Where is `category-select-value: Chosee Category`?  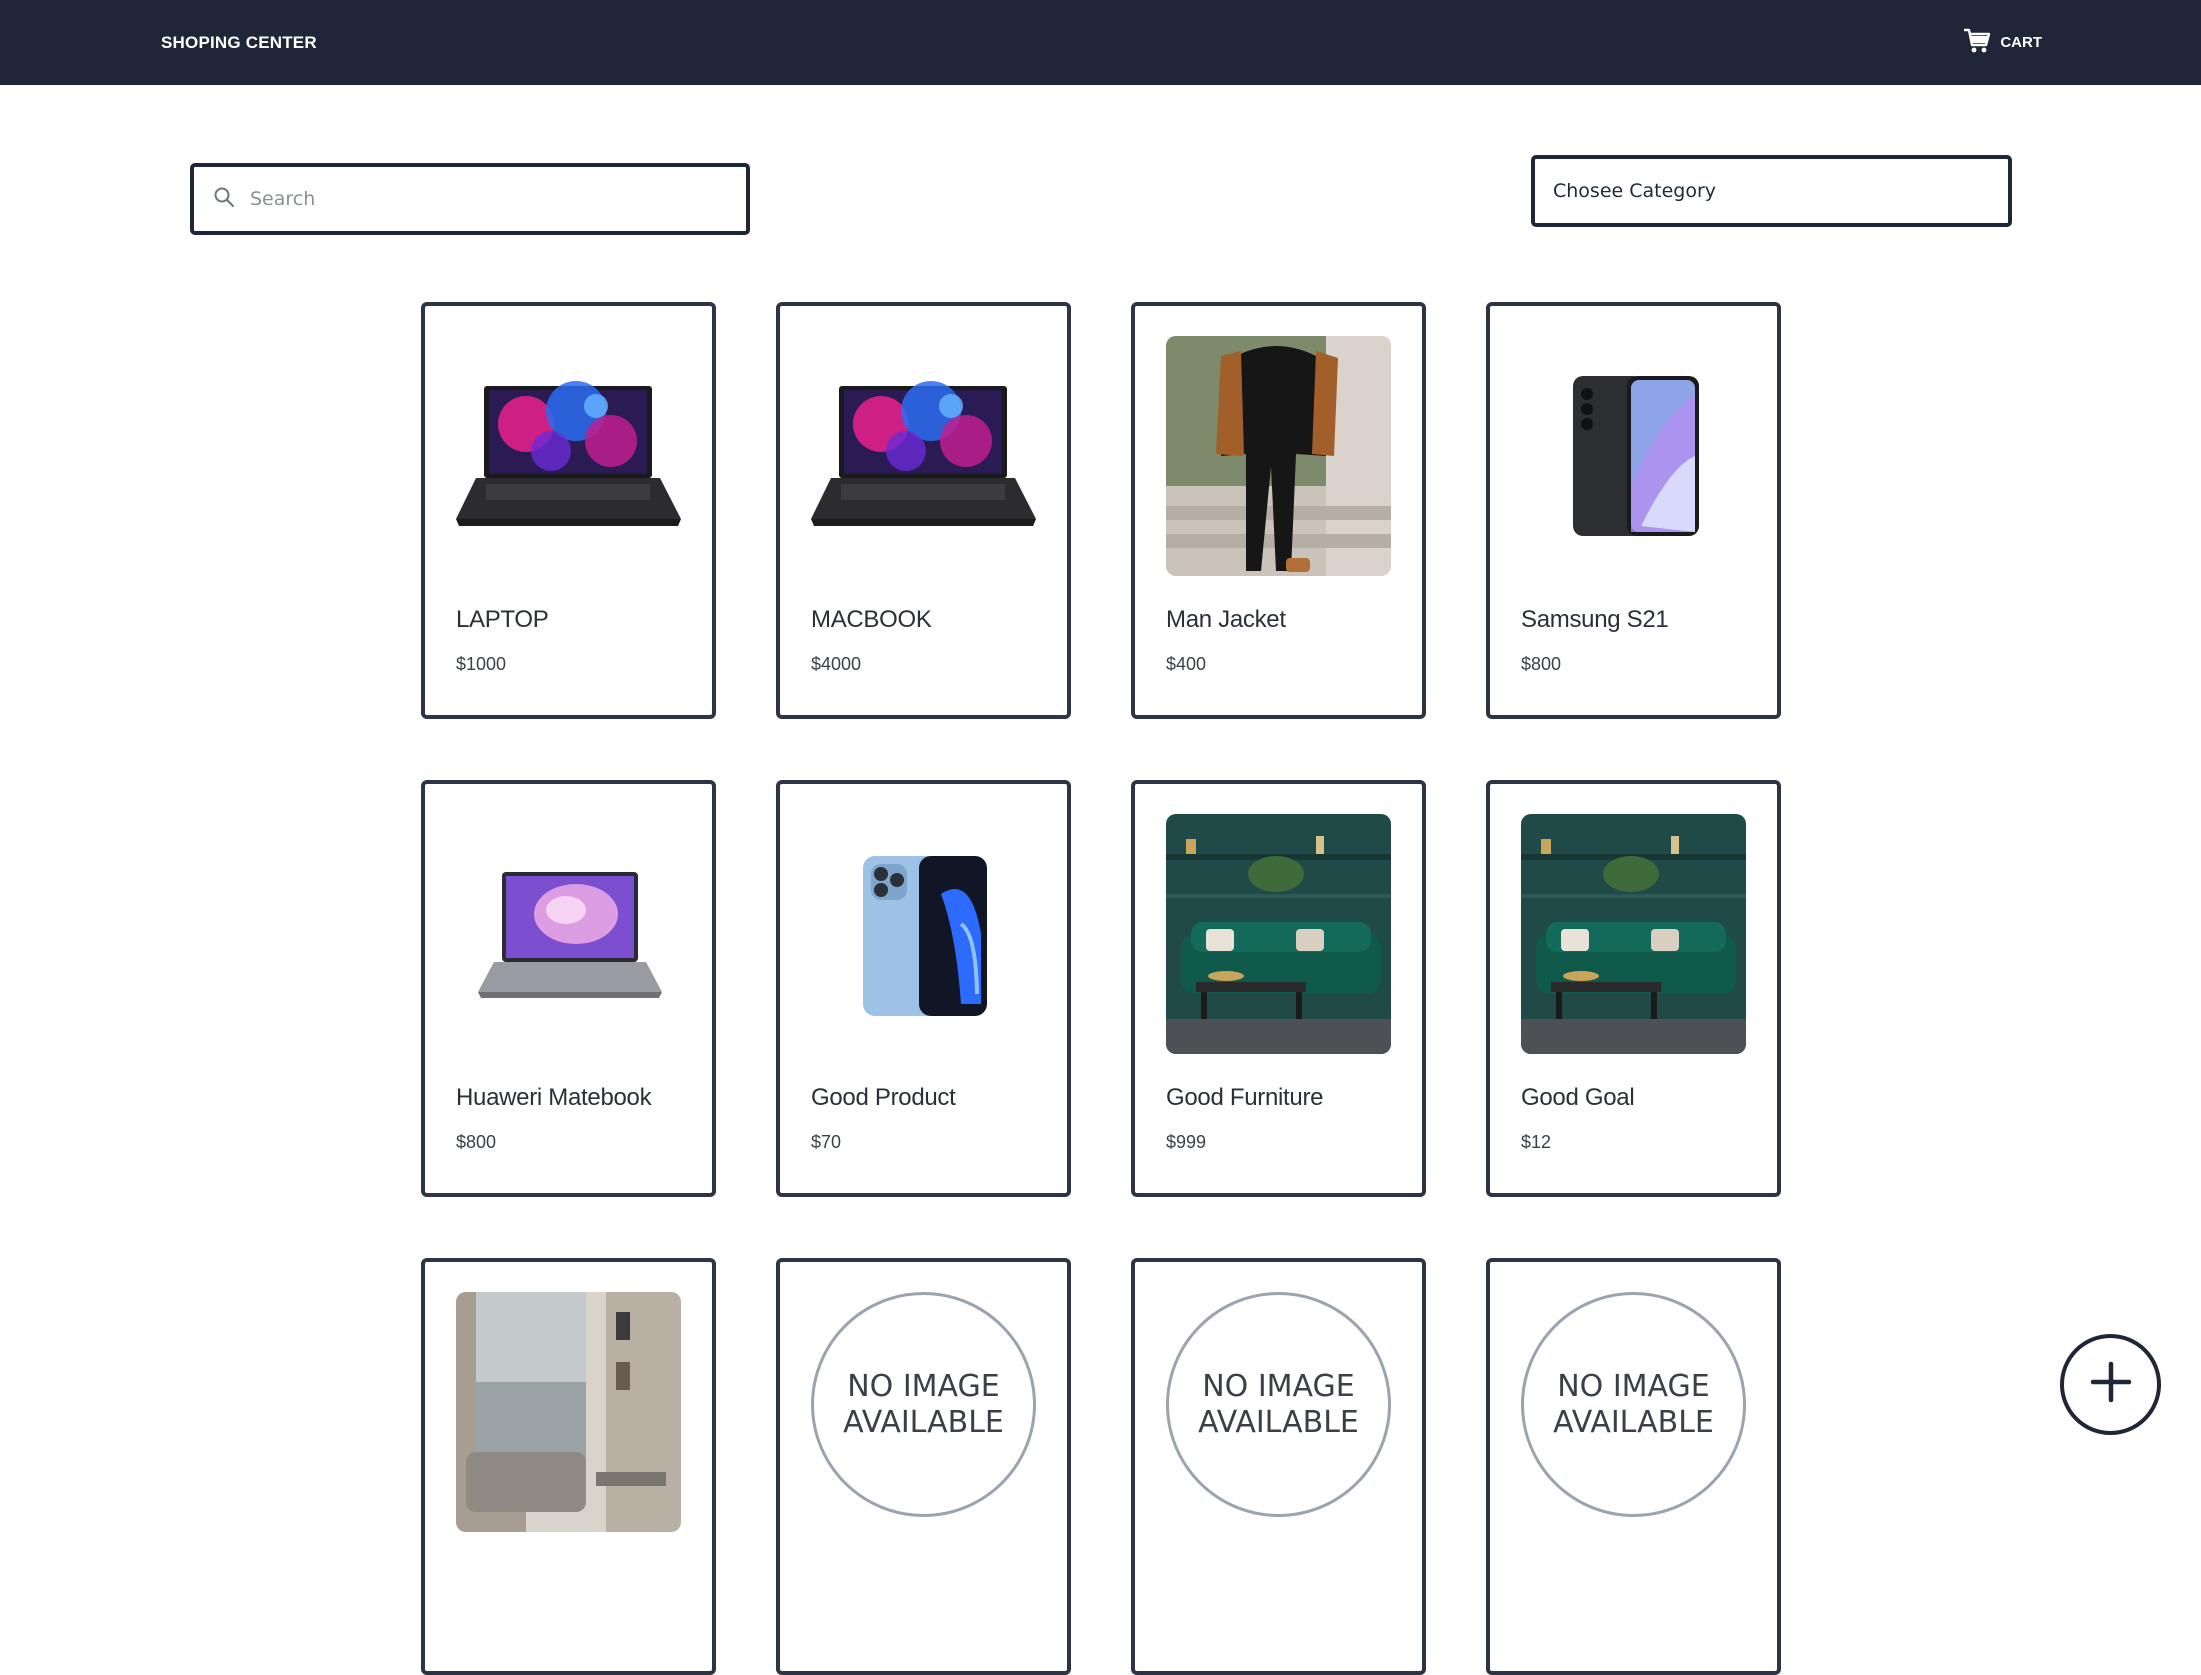
category-select-value: Chosee Category is located at coordinates (1635, 191).